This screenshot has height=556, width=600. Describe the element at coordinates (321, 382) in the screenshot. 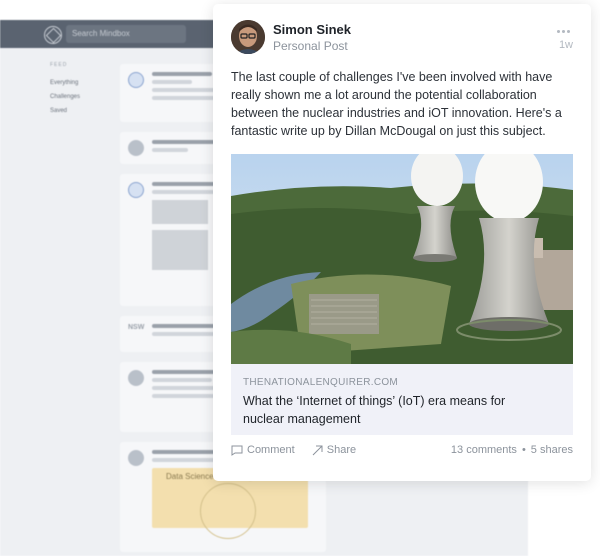

I see `link-domain: THENATIONALENQUIRER.COM` at that location.